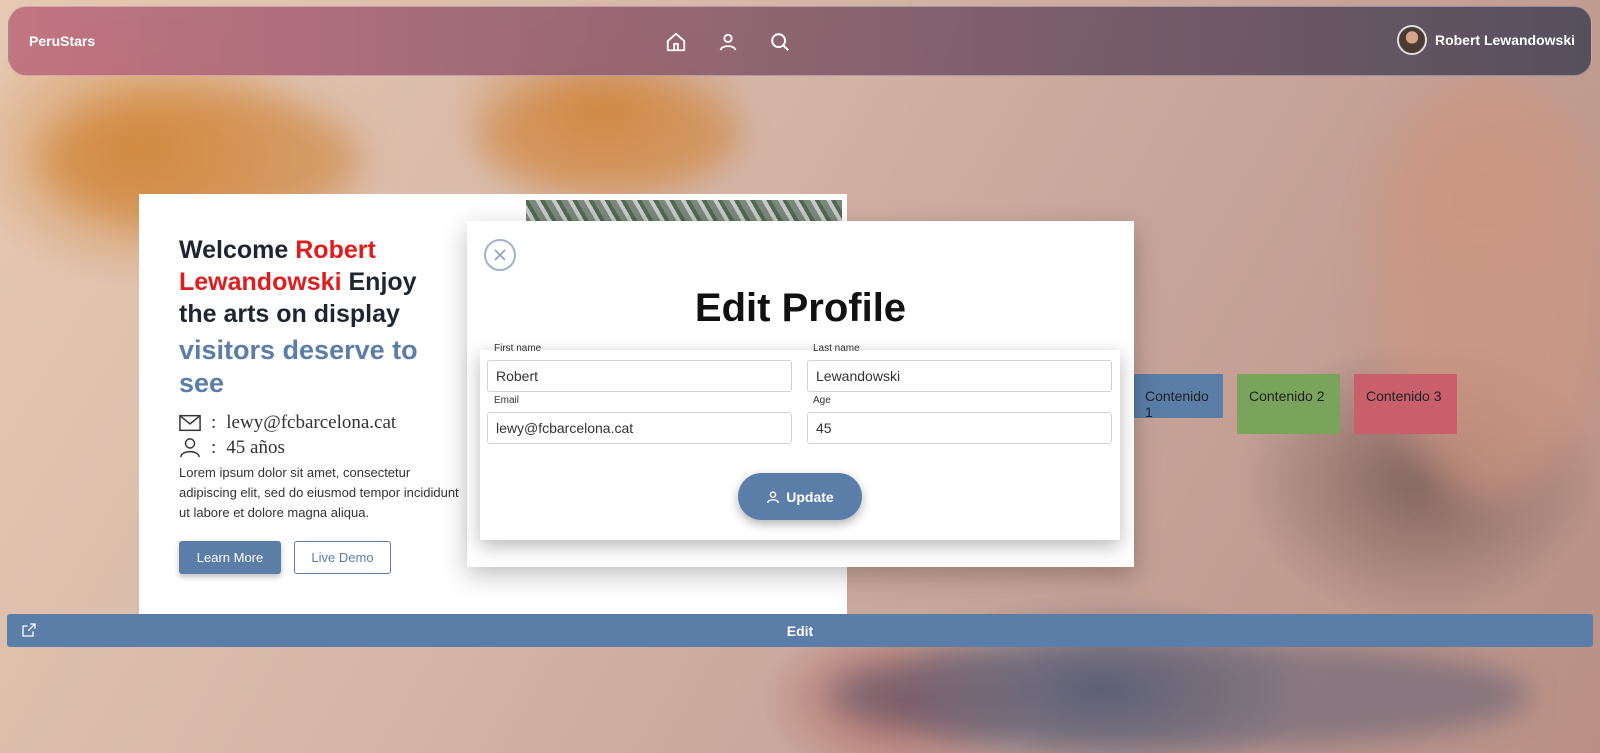 This screenshot has width=1600, height=753. Describe the element at coordinates (800, 41) in the screenshot. I see `top-navbar: PeruStars Robert Lewandowski` at that location.